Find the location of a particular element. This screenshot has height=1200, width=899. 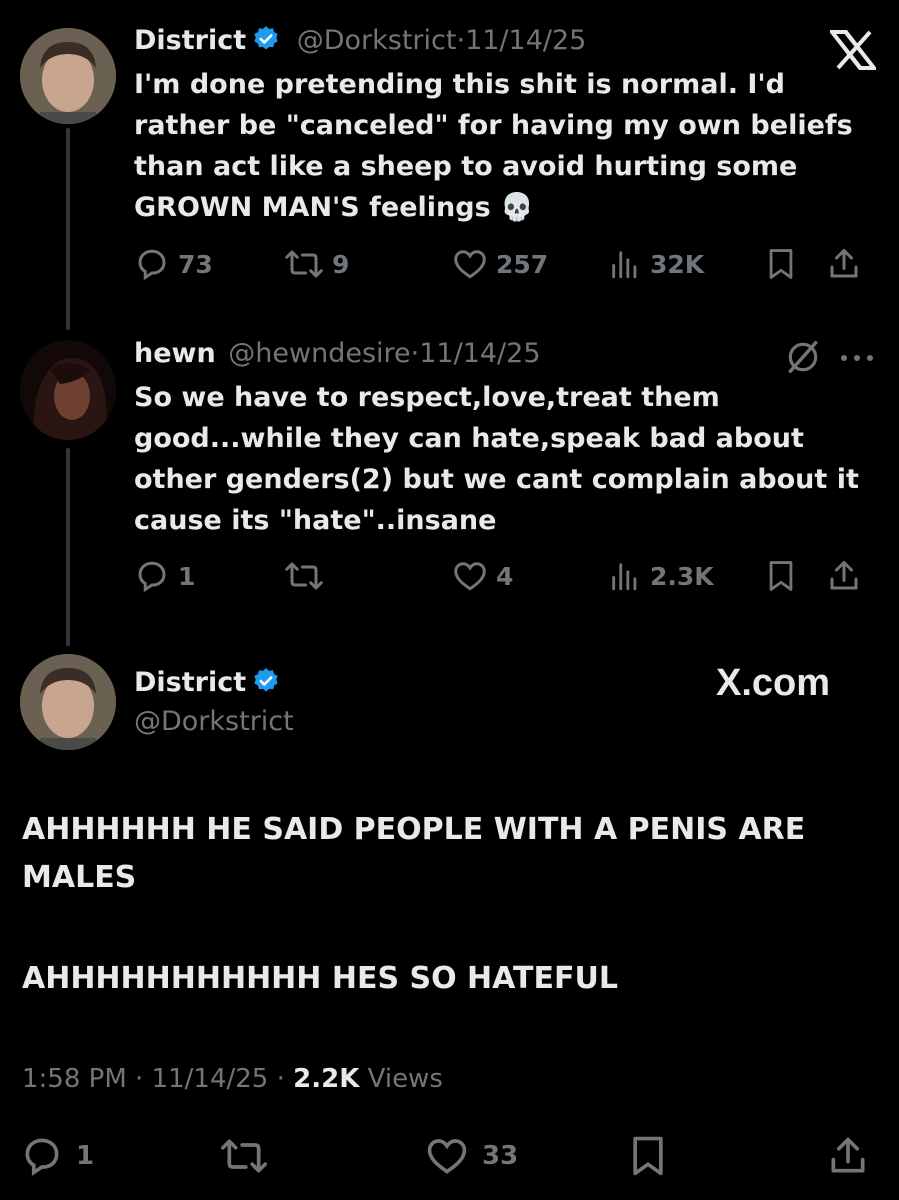

views-button: 32K is located at coordinates (656, 264).